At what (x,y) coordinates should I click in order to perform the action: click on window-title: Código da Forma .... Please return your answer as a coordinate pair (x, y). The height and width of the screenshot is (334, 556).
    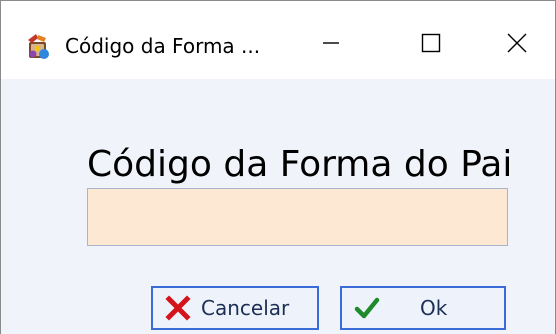
    Looking at the image, I should click on (163, 46).